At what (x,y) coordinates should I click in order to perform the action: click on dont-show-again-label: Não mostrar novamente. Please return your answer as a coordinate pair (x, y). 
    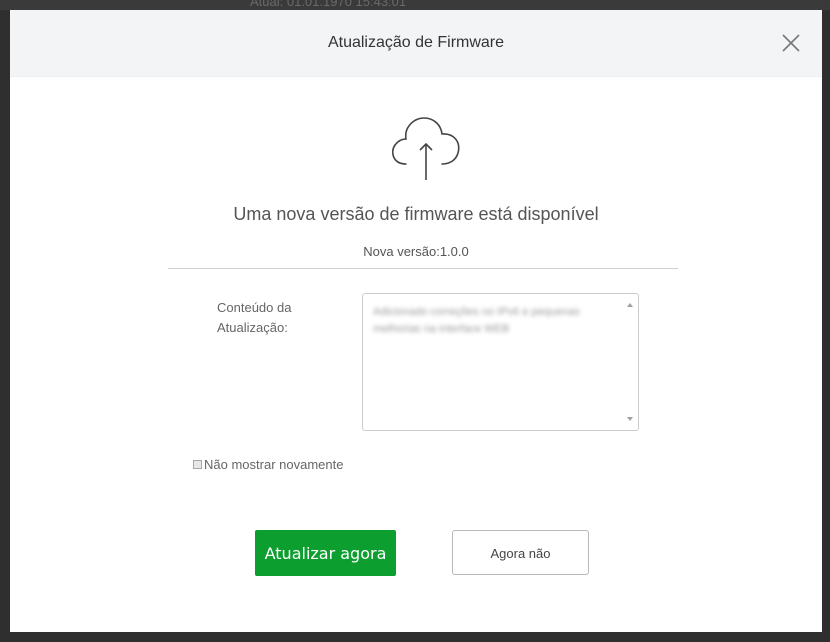
    Looking at the image, I should click on (274, 464).